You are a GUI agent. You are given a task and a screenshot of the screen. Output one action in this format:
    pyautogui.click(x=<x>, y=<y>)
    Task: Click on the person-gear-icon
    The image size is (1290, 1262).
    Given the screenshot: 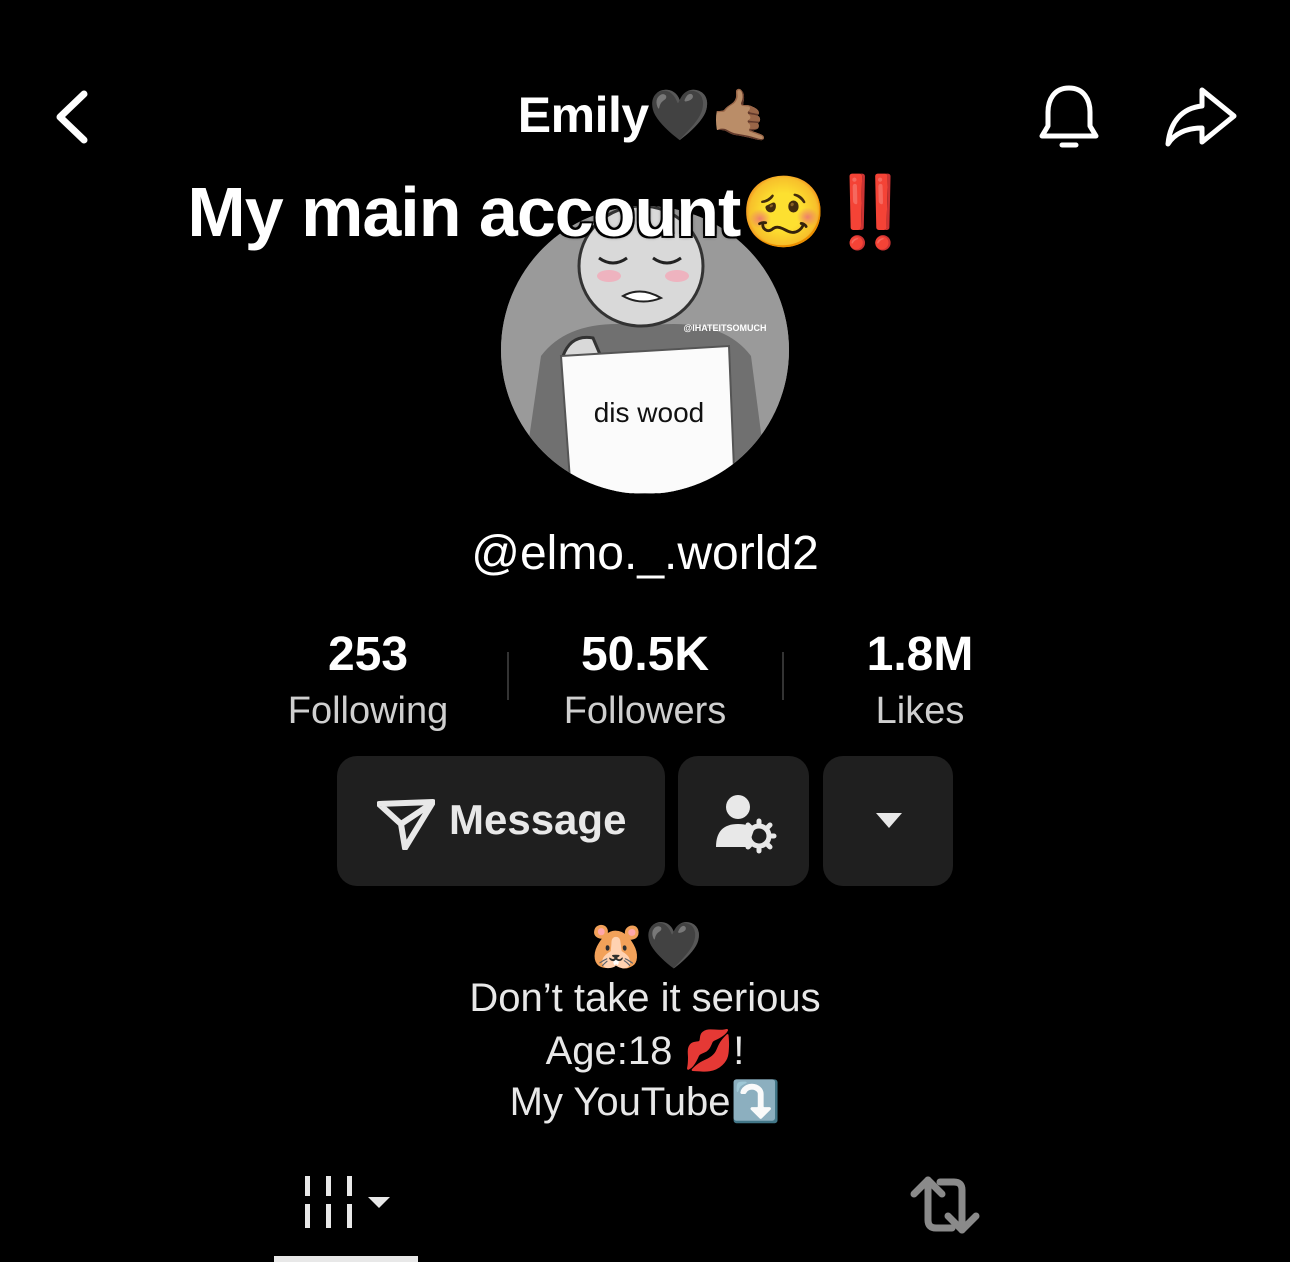 What is the action you would take?
    pyautogui.click(x=746, y=824)
    